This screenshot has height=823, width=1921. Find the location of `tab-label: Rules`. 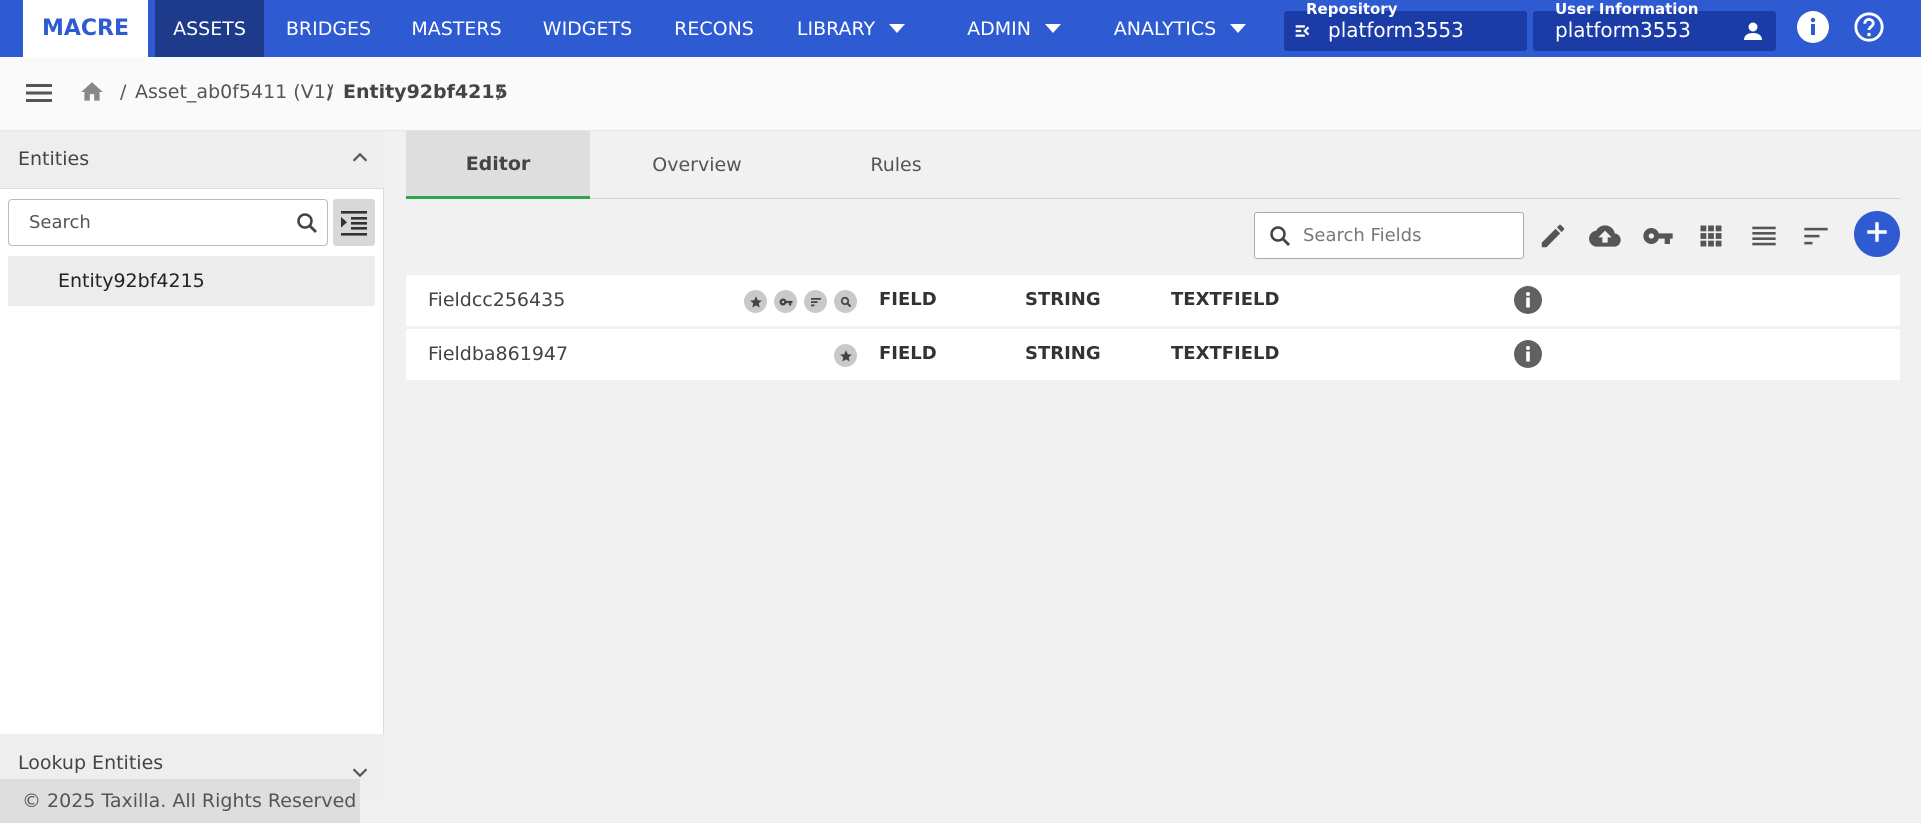

tab-label: Rules is located at coordinates (896, 165).